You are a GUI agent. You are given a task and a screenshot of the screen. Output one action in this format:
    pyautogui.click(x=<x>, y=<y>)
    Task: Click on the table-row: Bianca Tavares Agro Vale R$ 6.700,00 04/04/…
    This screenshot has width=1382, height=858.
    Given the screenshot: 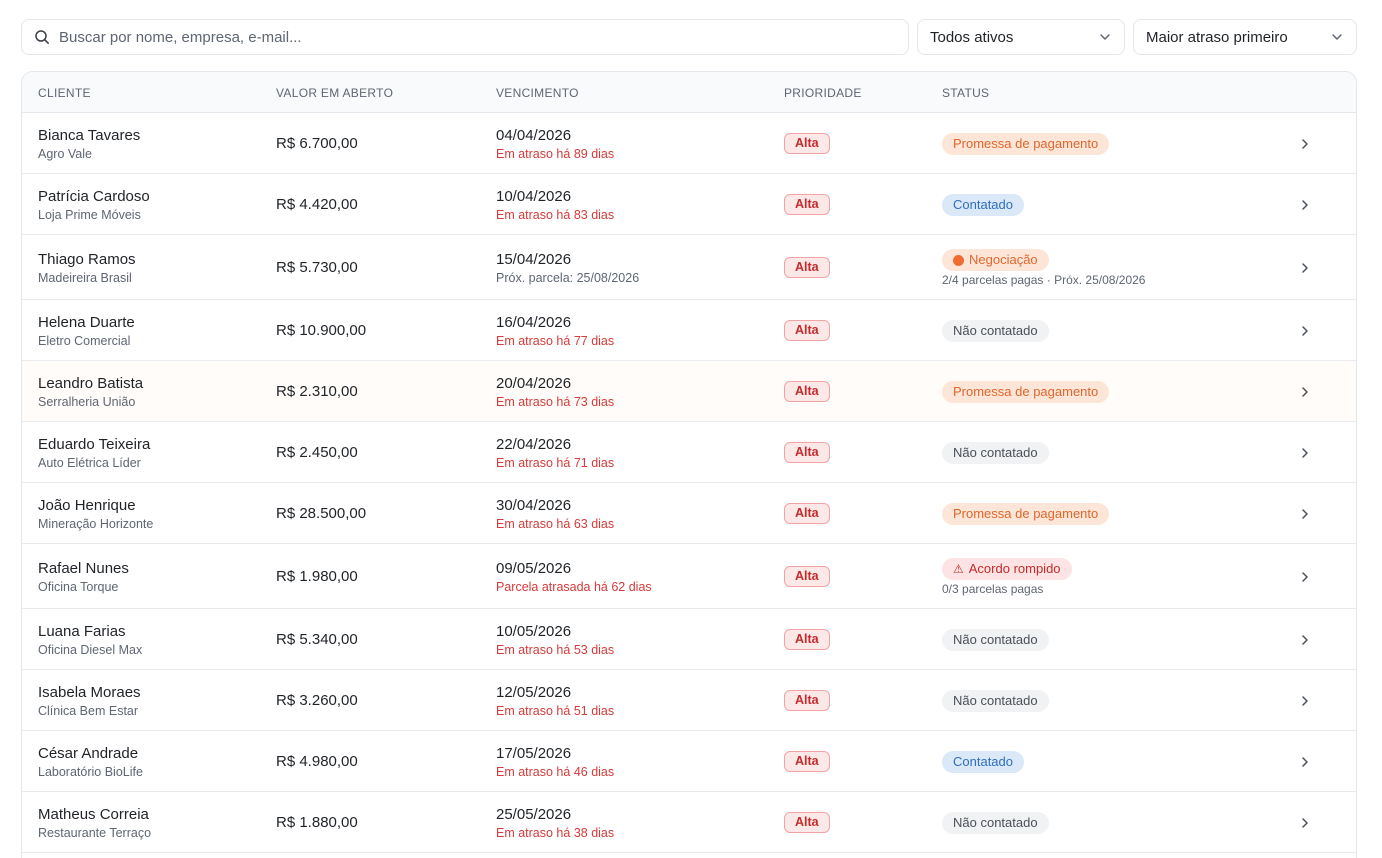 What is the action you would take?
    pyautogui.click(x=689, y=143)
    